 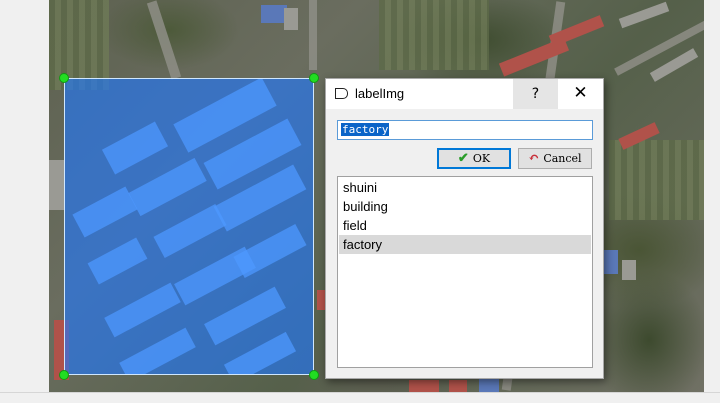 What do you see at coordinates (464, 94) in the screenshot?
I see `dialog-titlebar: labelImg ? ✕` at bounding box center [464, 94].